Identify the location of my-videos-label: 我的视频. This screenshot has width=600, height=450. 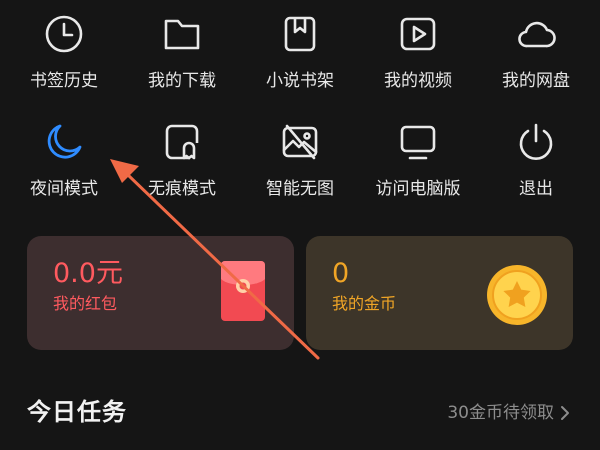
(418, 81).